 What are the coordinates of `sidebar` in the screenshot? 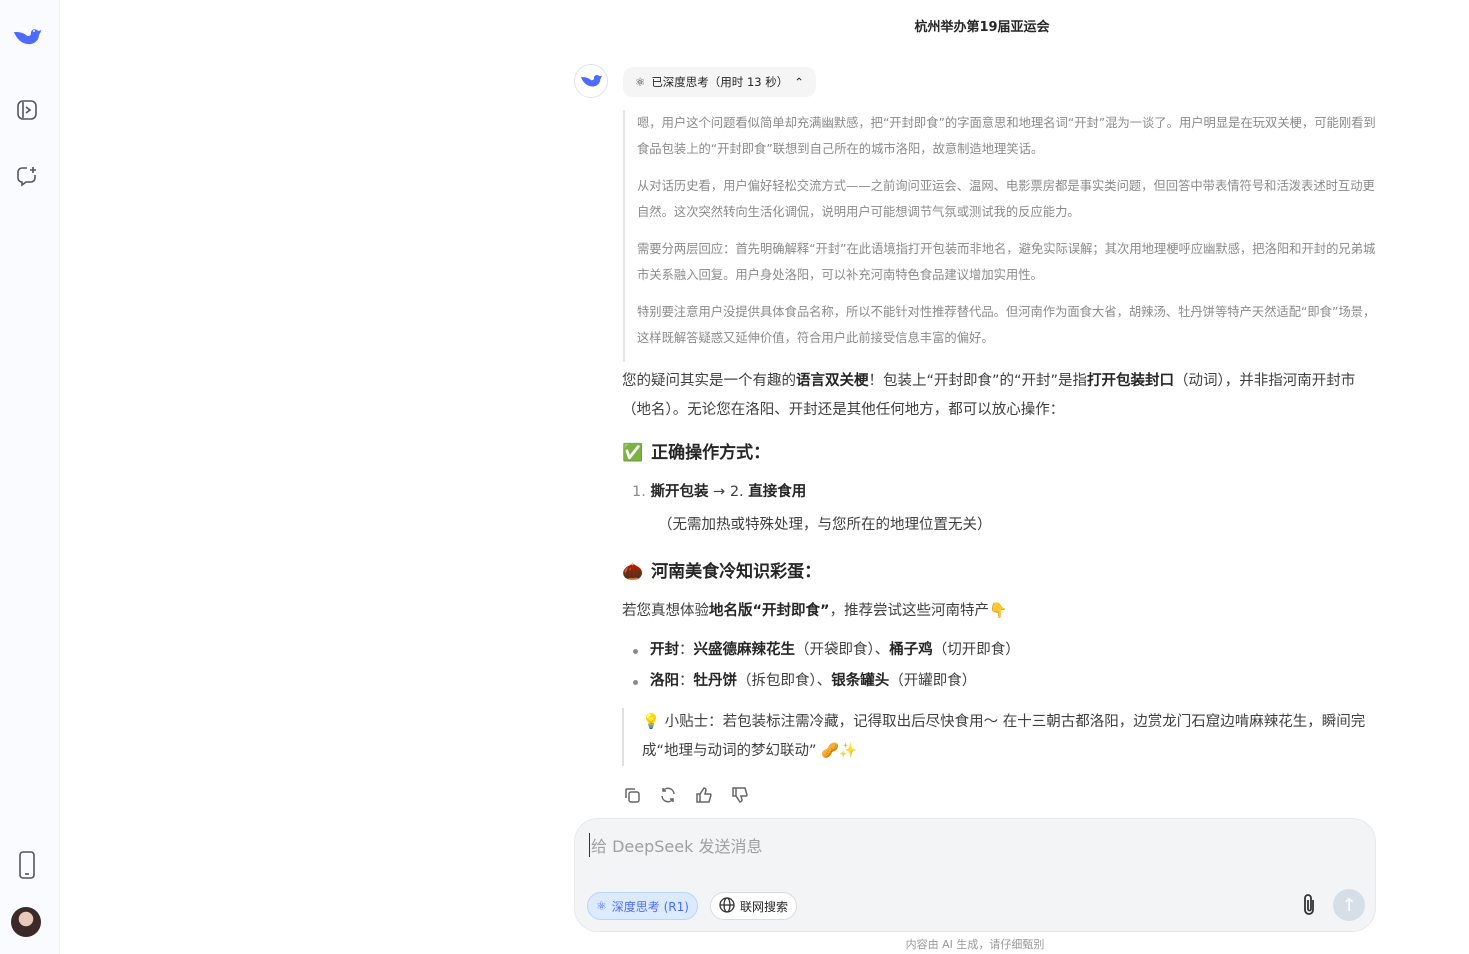 It's located at (30, 477).